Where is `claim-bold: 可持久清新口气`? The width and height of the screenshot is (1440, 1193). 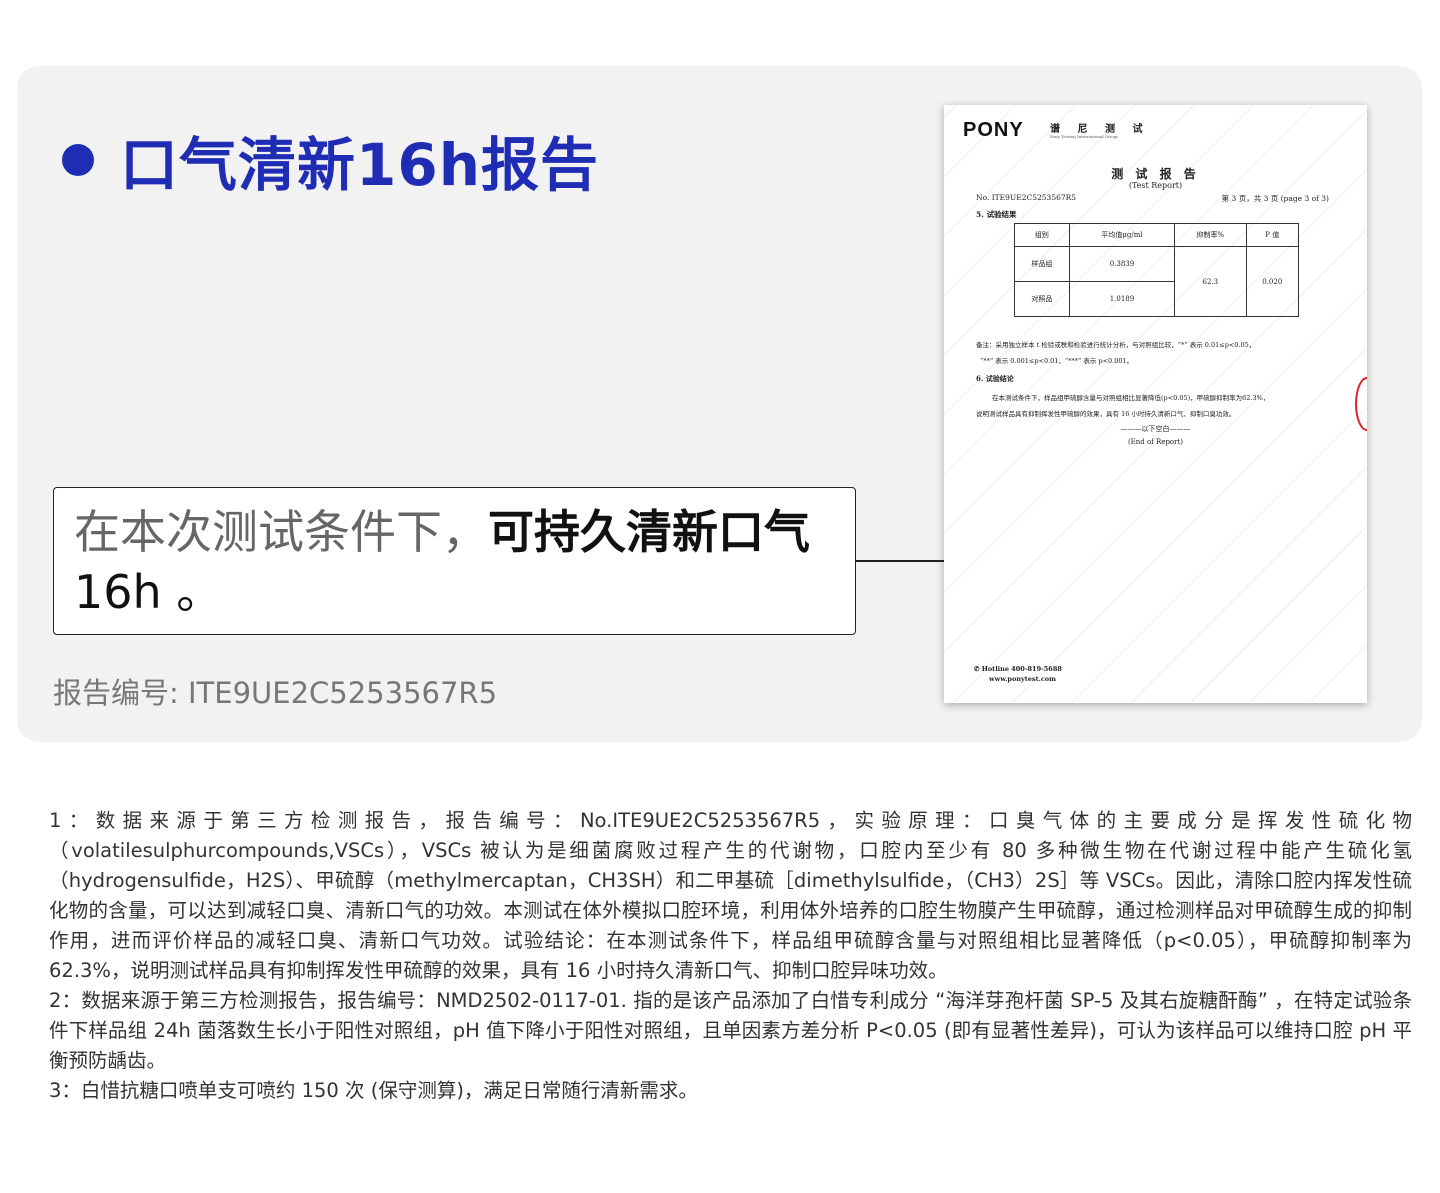
claim-bold: 可持久清新口气 is located at coordinates (649, 532).